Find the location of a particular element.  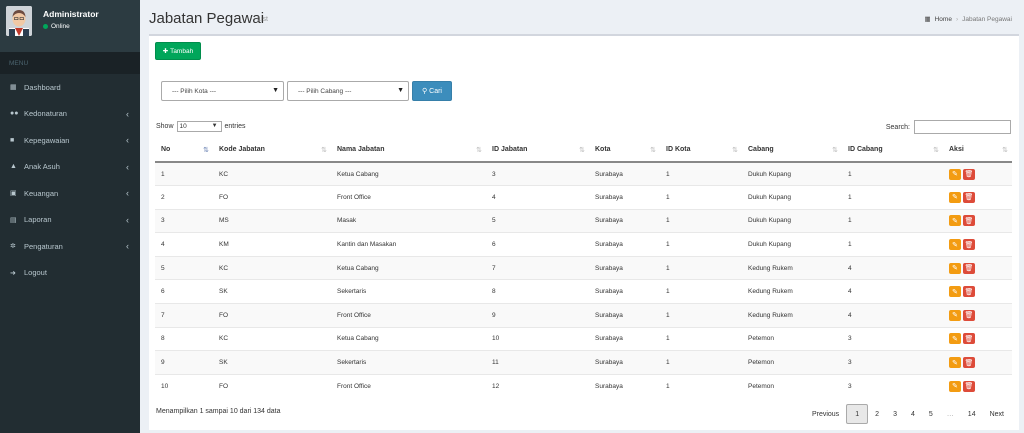

table-cell: 7 is located at coordinates (184, 315).